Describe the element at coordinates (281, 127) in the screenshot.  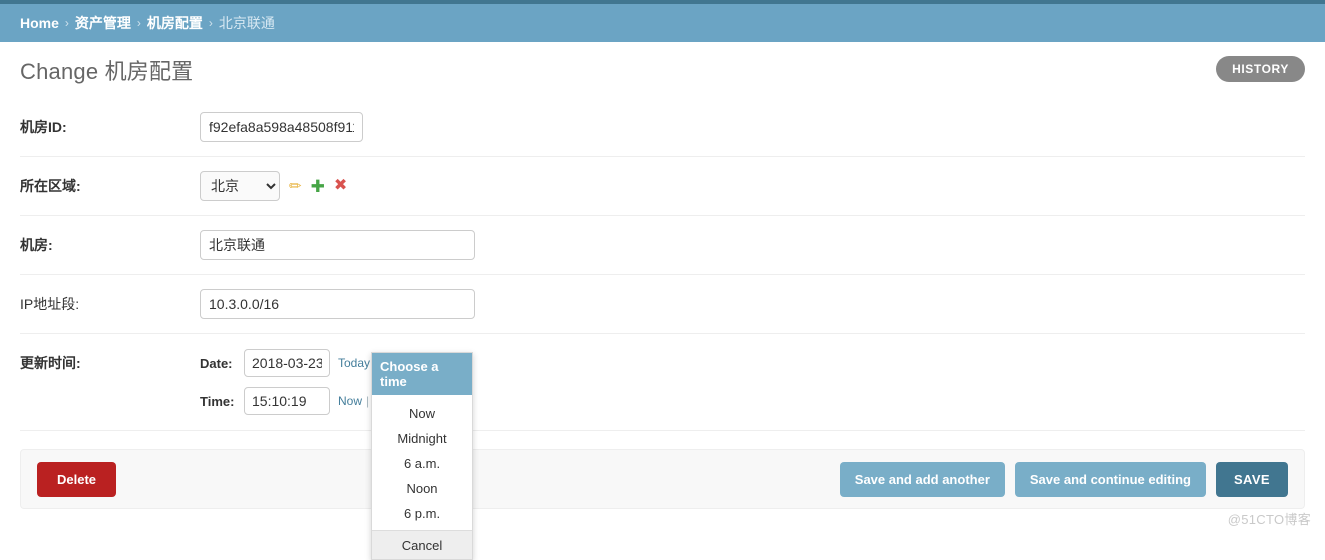
I see `idc-id-input` at that location.